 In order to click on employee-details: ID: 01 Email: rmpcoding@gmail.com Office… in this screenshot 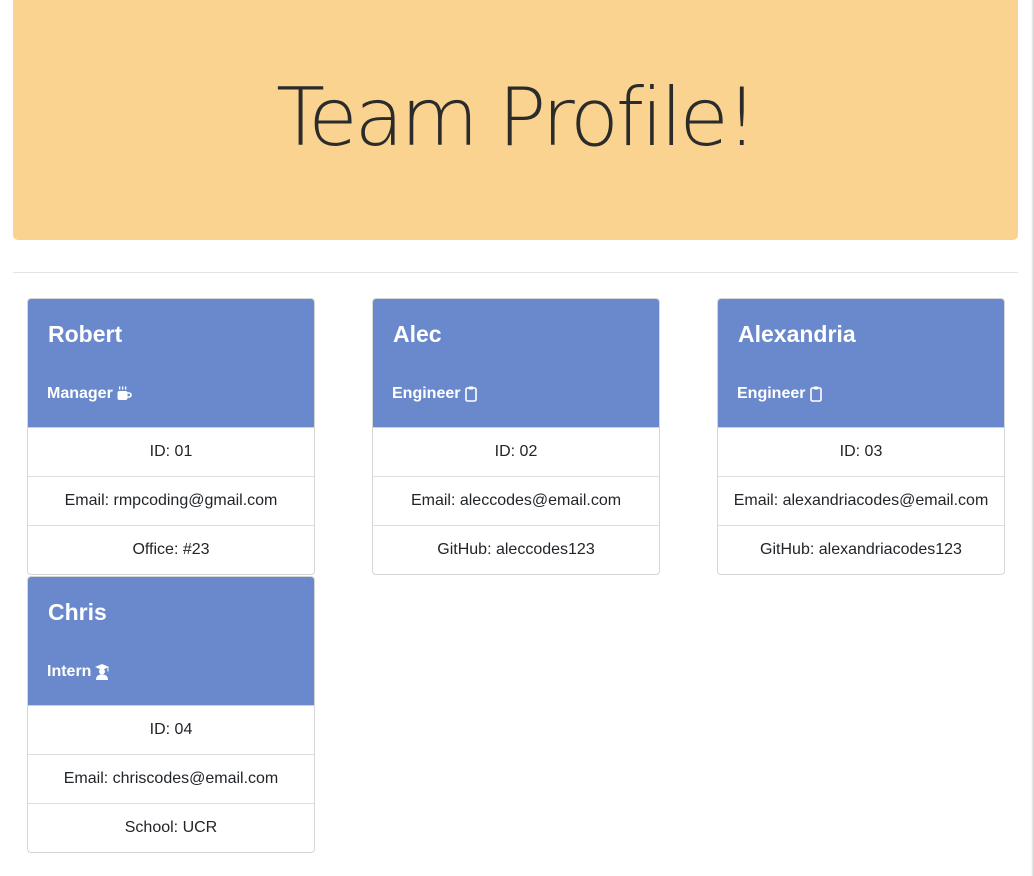, I will do `click(171, 500)`.